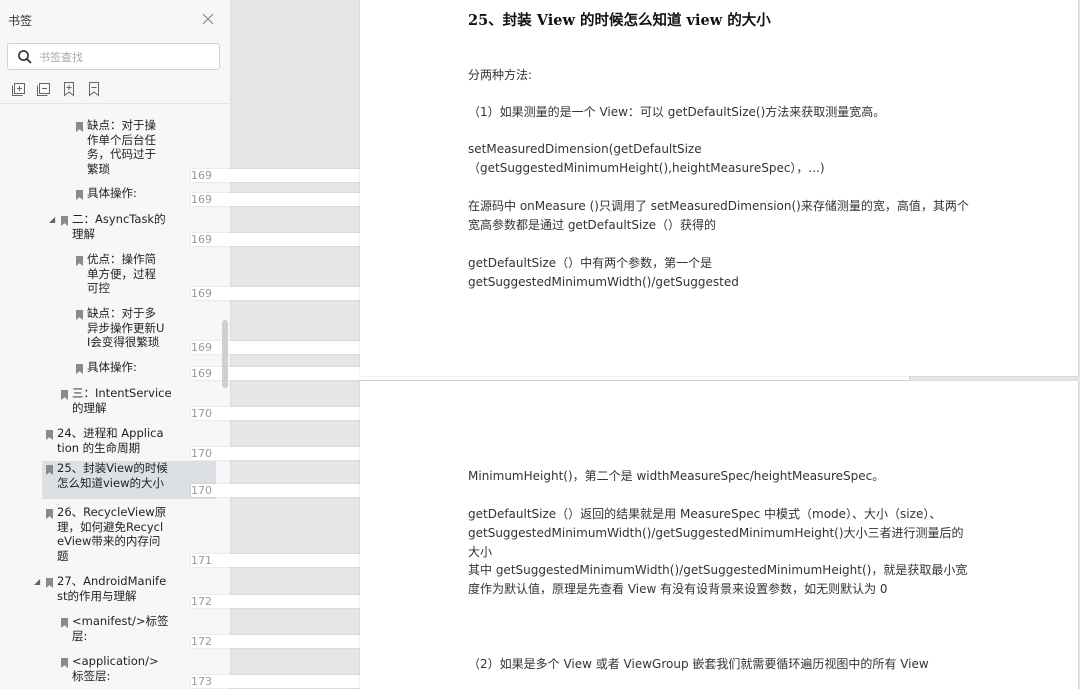 This screenshot has height=689, width=1080. I want to click on bookmark-label: 三：IntentService 的理解, so click(122, 400).